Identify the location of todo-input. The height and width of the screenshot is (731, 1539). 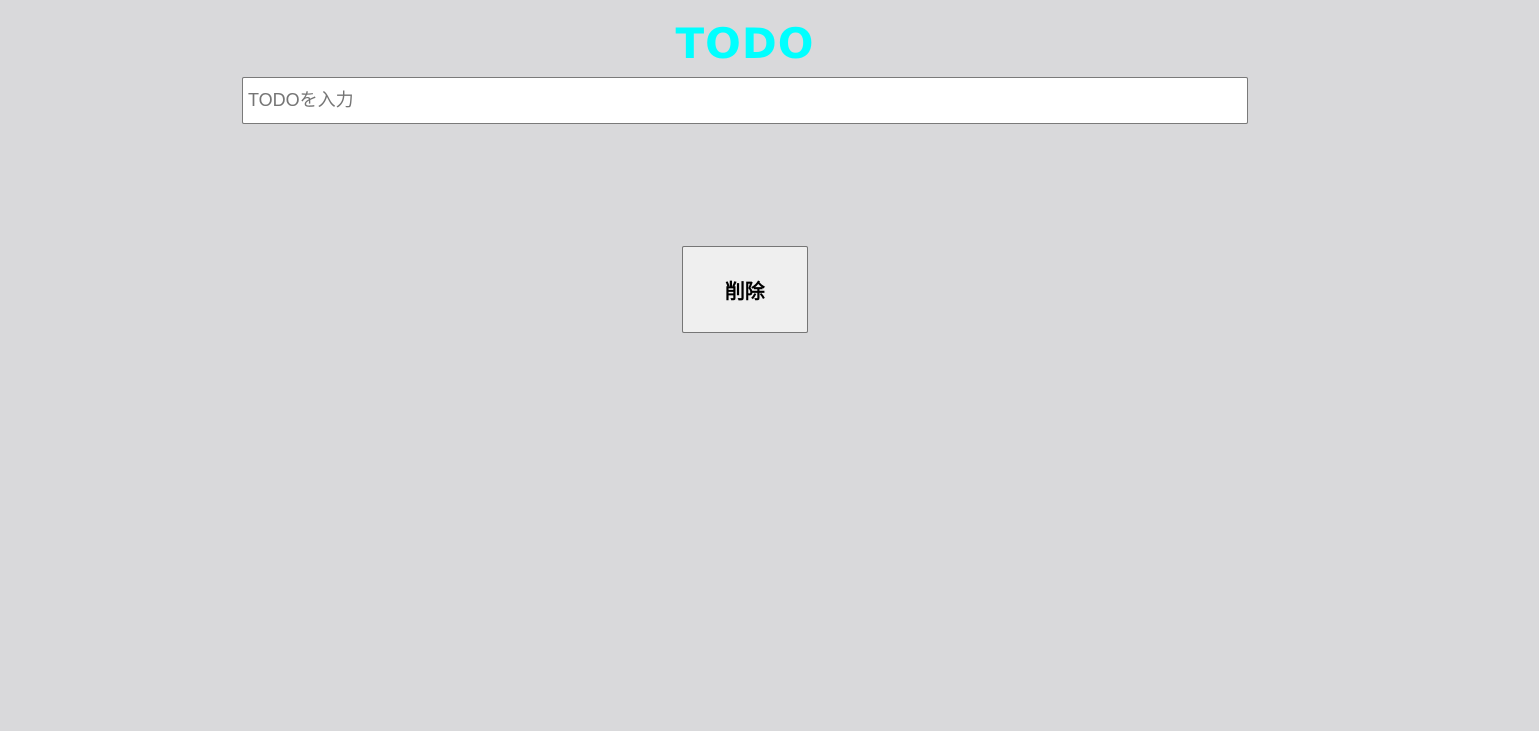
(745, 100).